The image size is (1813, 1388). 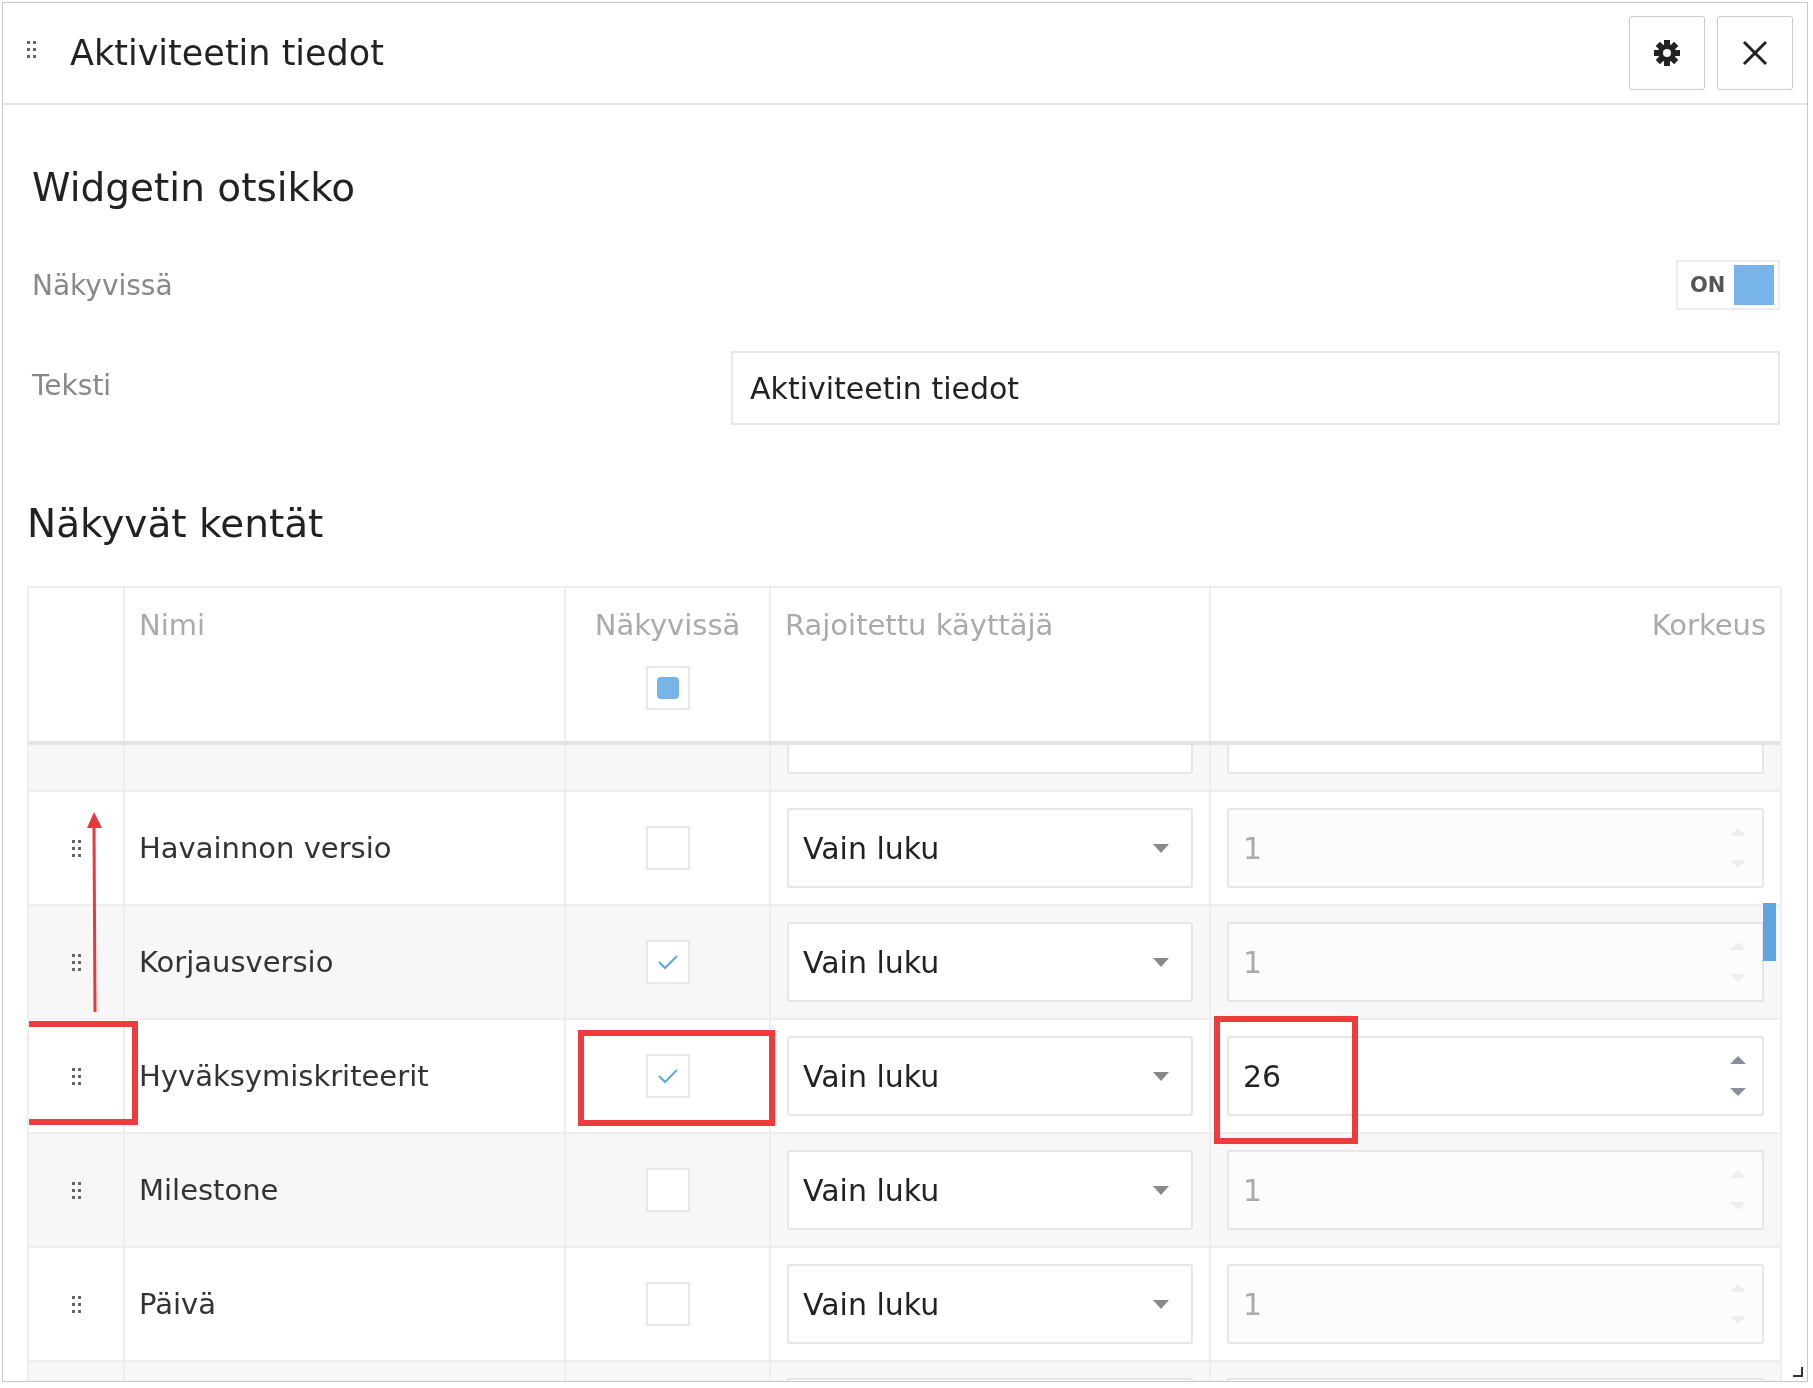 I want to click on setting-label: Teksti, so click(x=72, y=385).